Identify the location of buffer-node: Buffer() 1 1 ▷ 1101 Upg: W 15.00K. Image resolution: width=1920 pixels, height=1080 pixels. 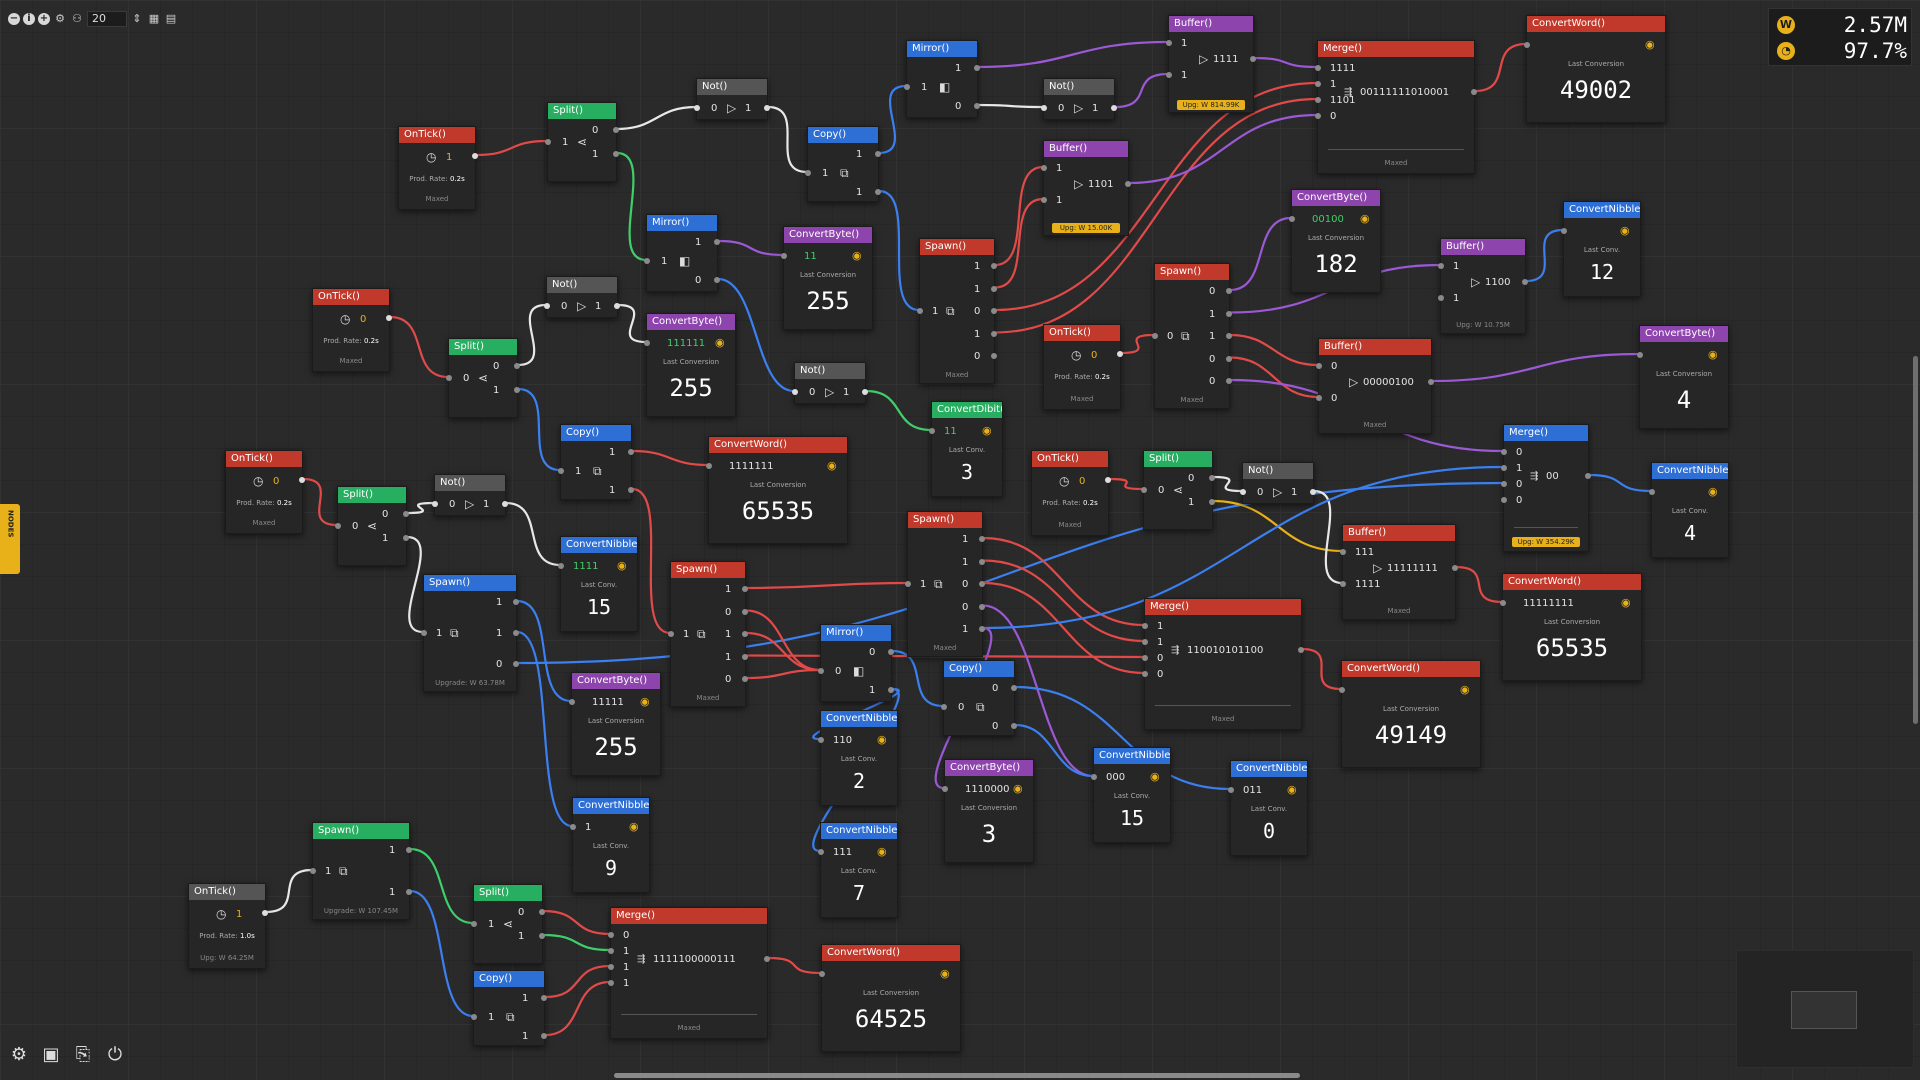
(1086, 188).